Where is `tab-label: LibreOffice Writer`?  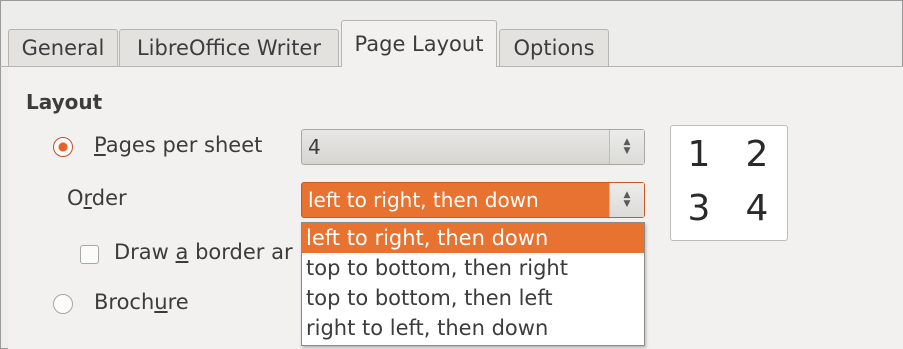 tab-label: LibreOffice Writer is located at coordinates (228, 48).